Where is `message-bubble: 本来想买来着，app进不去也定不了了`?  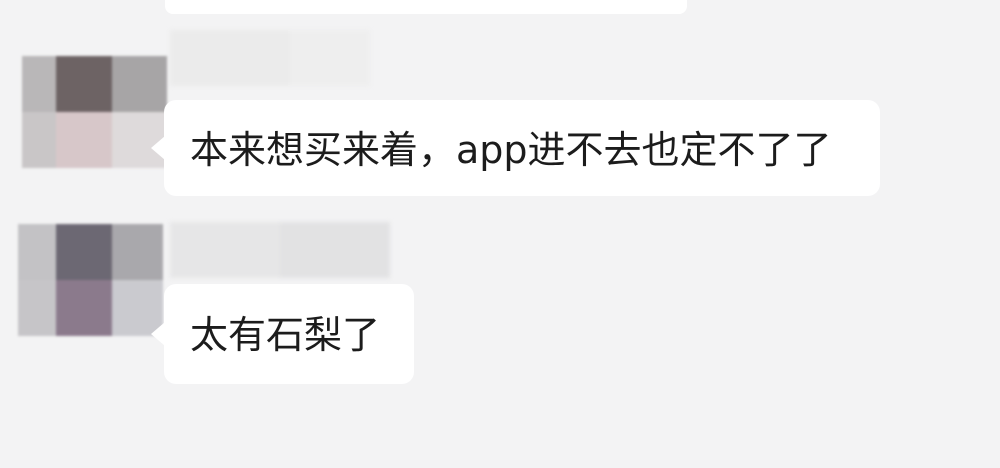 message-bubble: 本来想买来着，app进不去也定不了了 is located at coordinates (515, 148).